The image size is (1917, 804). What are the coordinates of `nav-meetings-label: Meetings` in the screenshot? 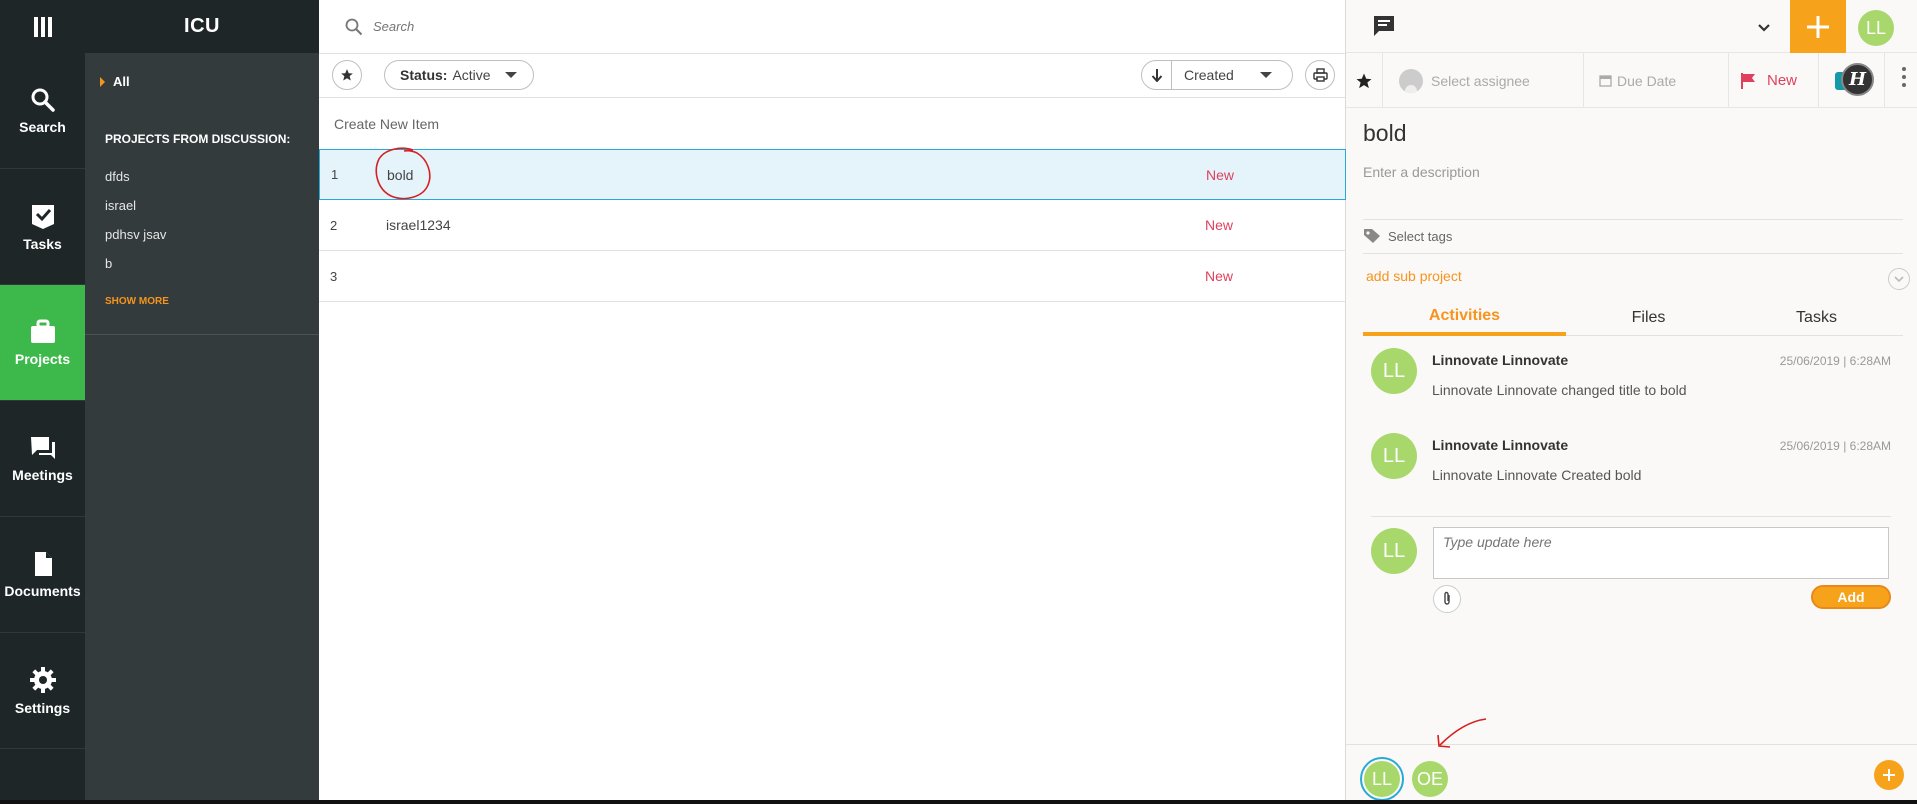 It's located at (42, 474).